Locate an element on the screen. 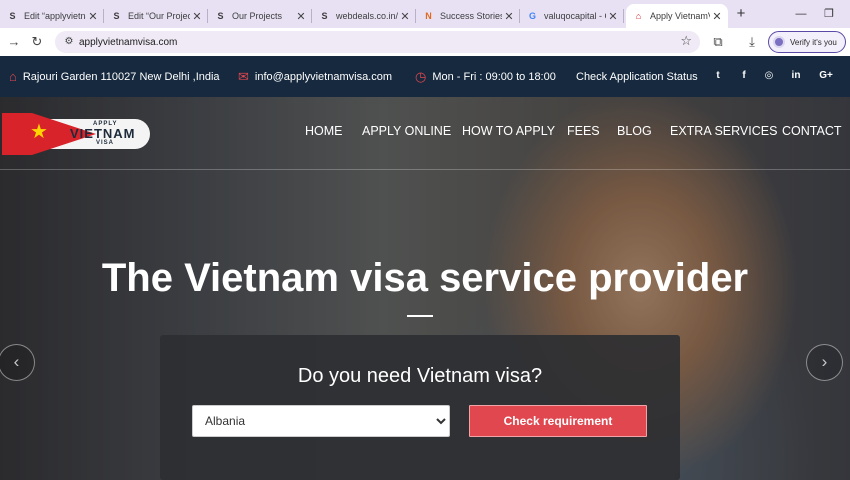 This screenshot has height=480, width=850. restore-icon: ❐ is located at coordinates (829, 14).